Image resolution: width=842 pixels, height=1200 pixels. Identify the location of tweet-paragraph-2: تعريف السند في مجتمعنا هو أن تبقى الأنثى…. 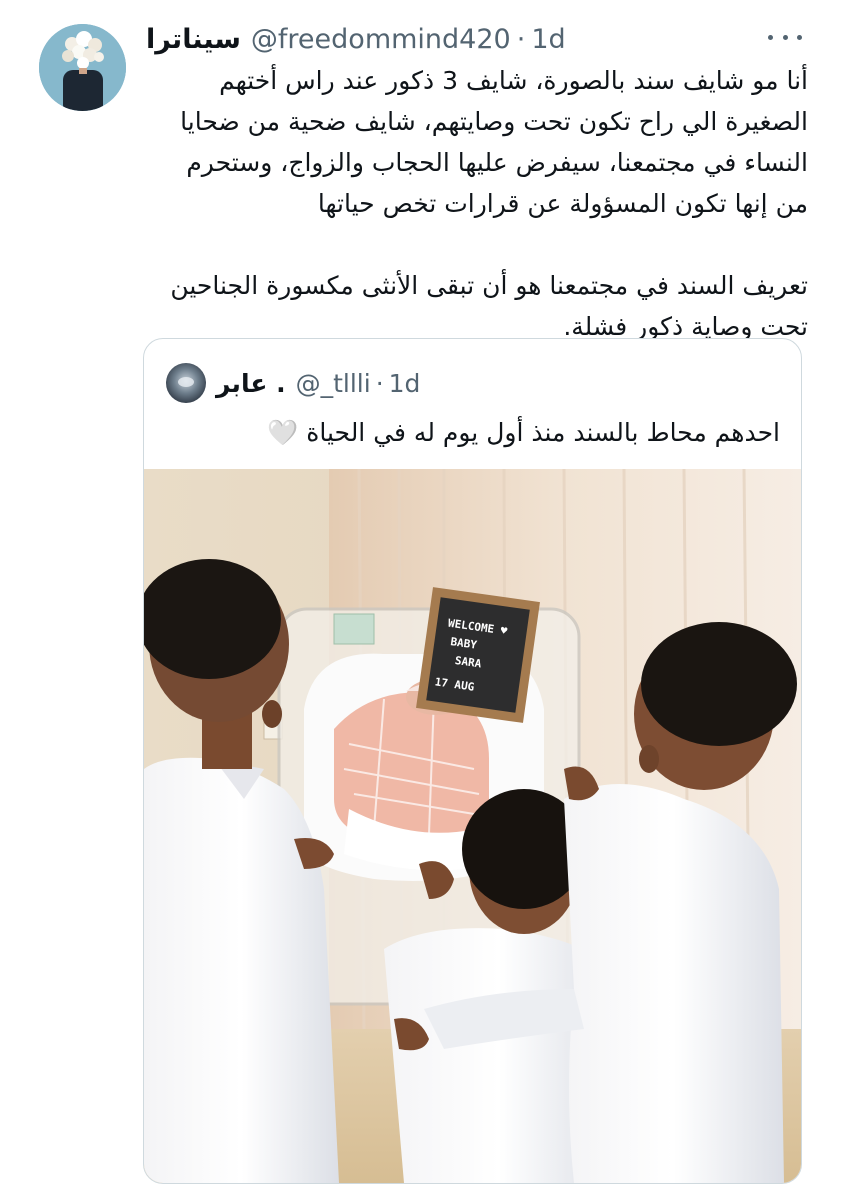
(489, 306).